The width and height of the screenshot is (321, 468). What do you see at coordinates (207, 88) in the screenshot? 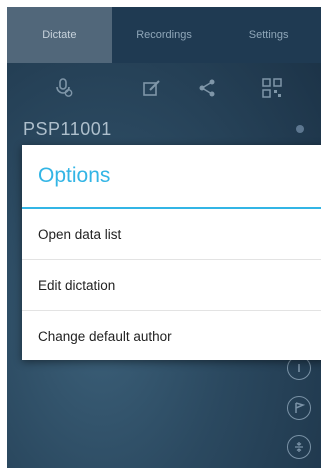
I see `share-icon` at bounding box center [207, 88].